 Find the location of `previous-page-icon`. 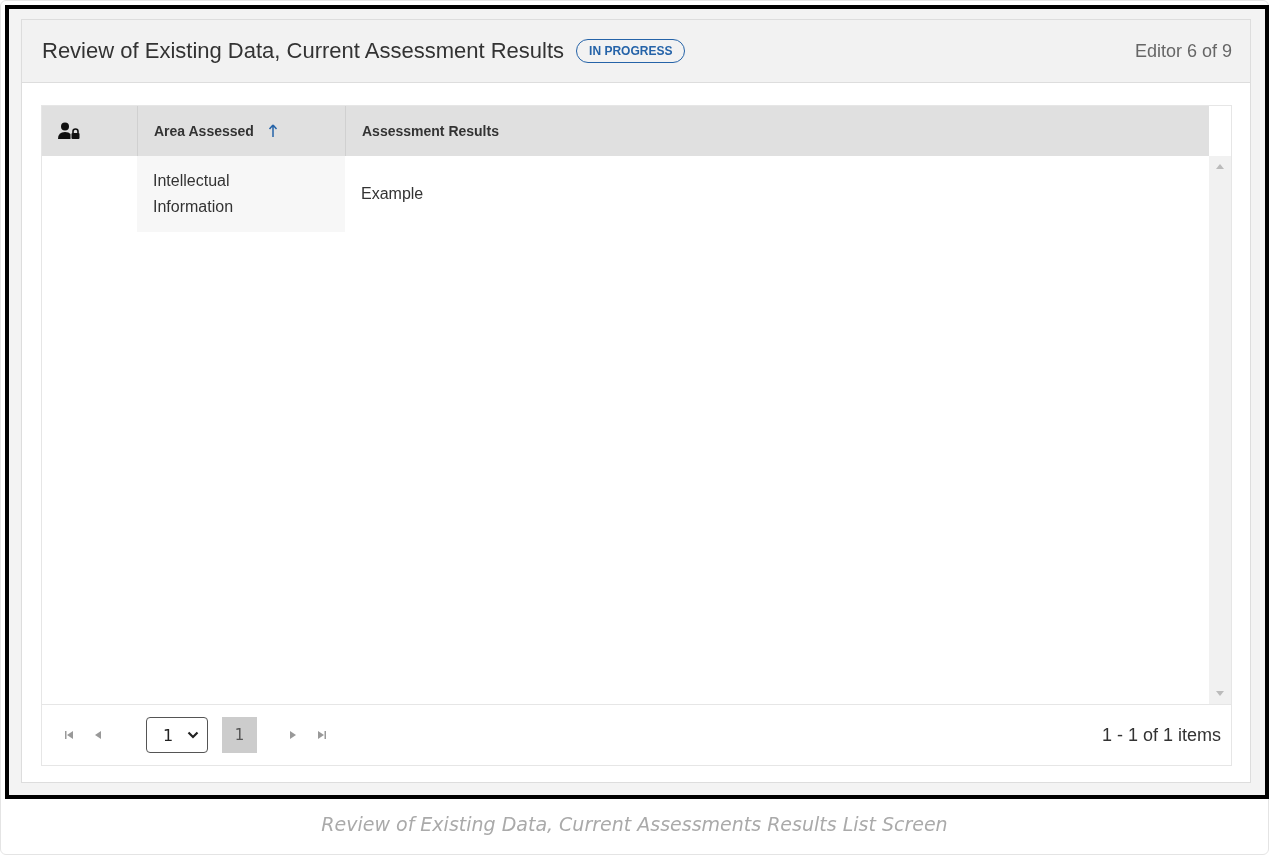

previous-page-icon is located at coordinates (98, 735).